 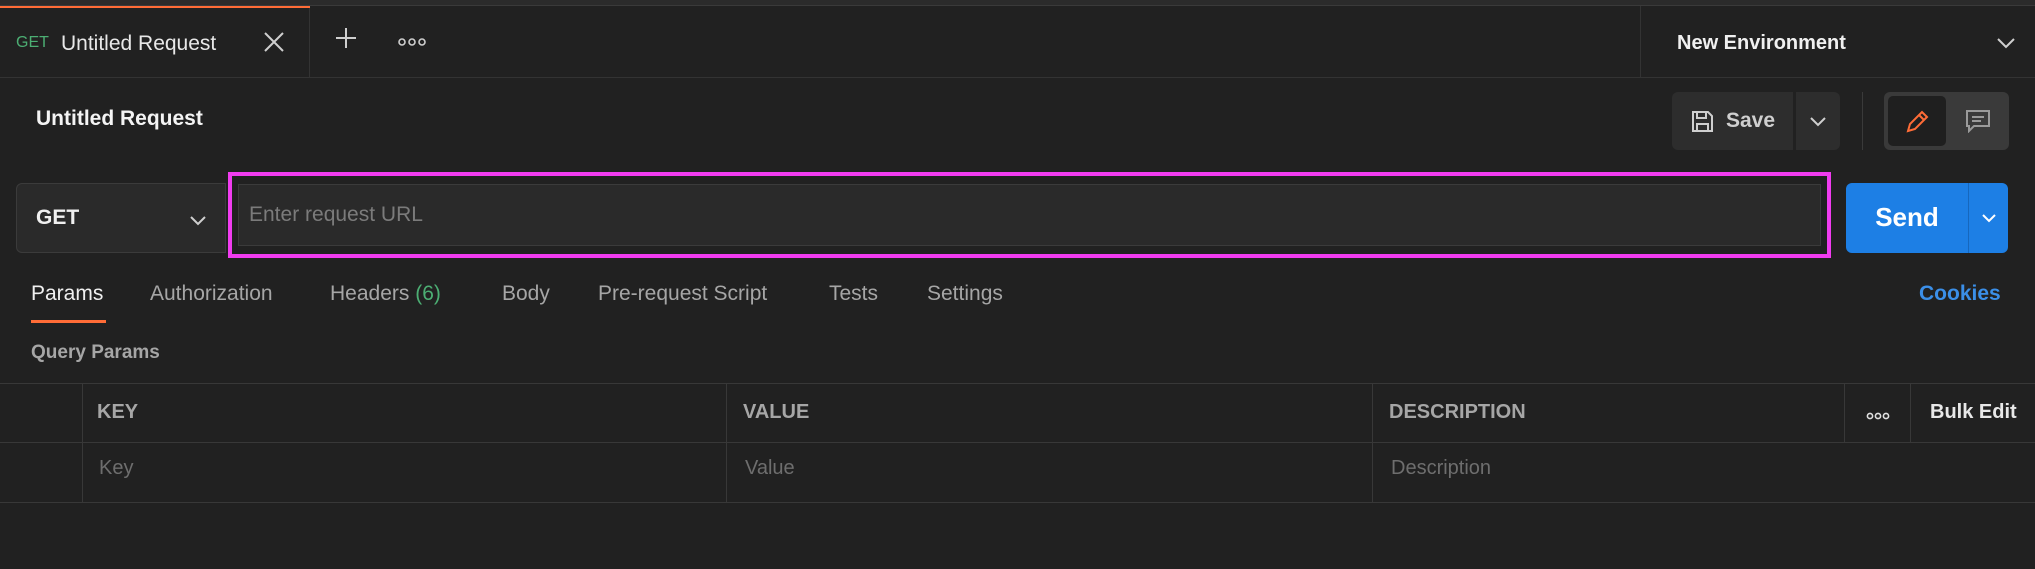 I want to click on column-header-key: KEY, so click(x=118, y=412).